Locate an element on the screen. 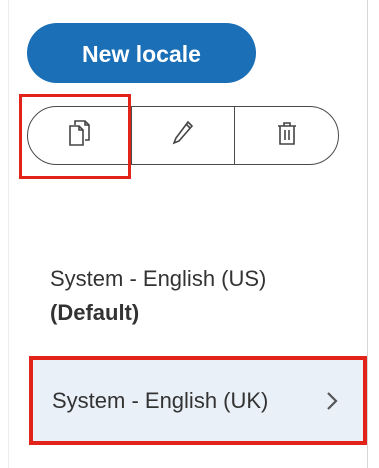 The height and width of the screenshot is (468, 379). delete-button is located at coordinates (286, 135).